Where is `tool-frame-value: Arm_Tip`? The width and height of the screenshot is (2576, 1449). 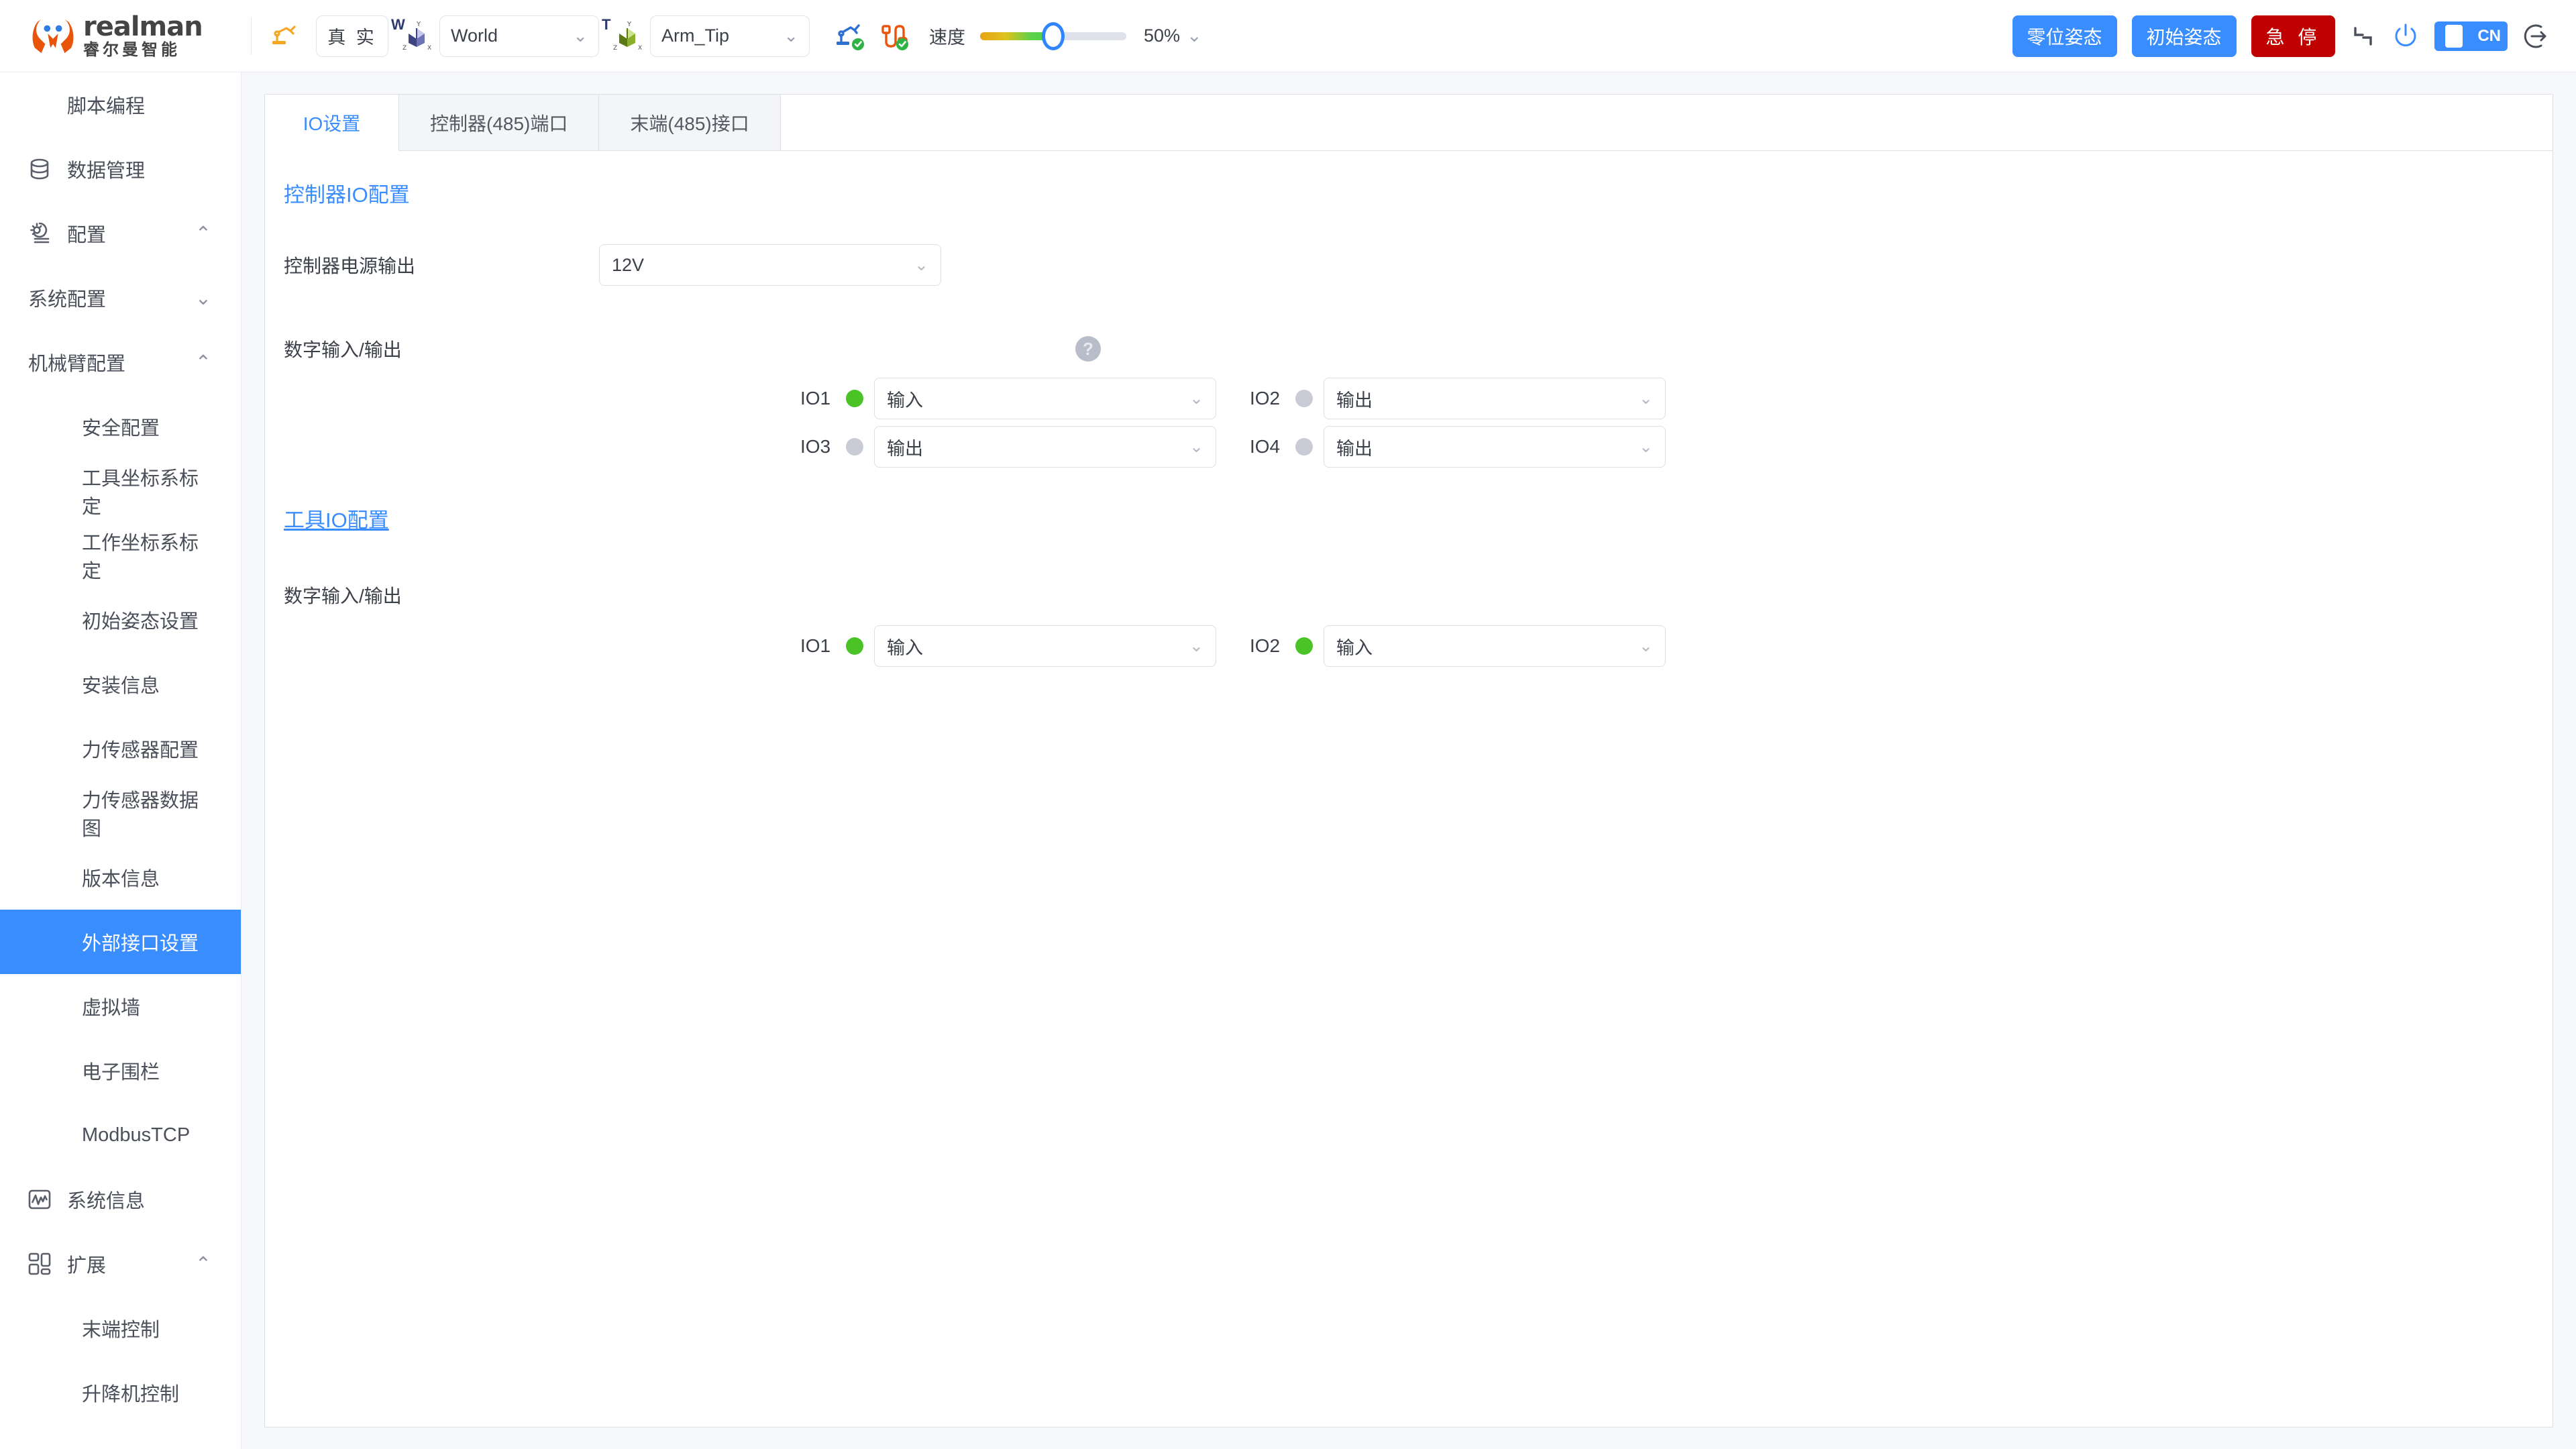 tool-frame-value: Arm_Tip is located at coordinates (695, 35).